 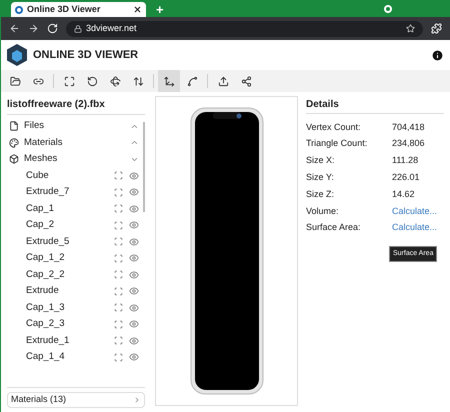 What do you see at coordinates (437, 55) in the screenshot?
I see `info-icon` at bounding box center [437, 55].